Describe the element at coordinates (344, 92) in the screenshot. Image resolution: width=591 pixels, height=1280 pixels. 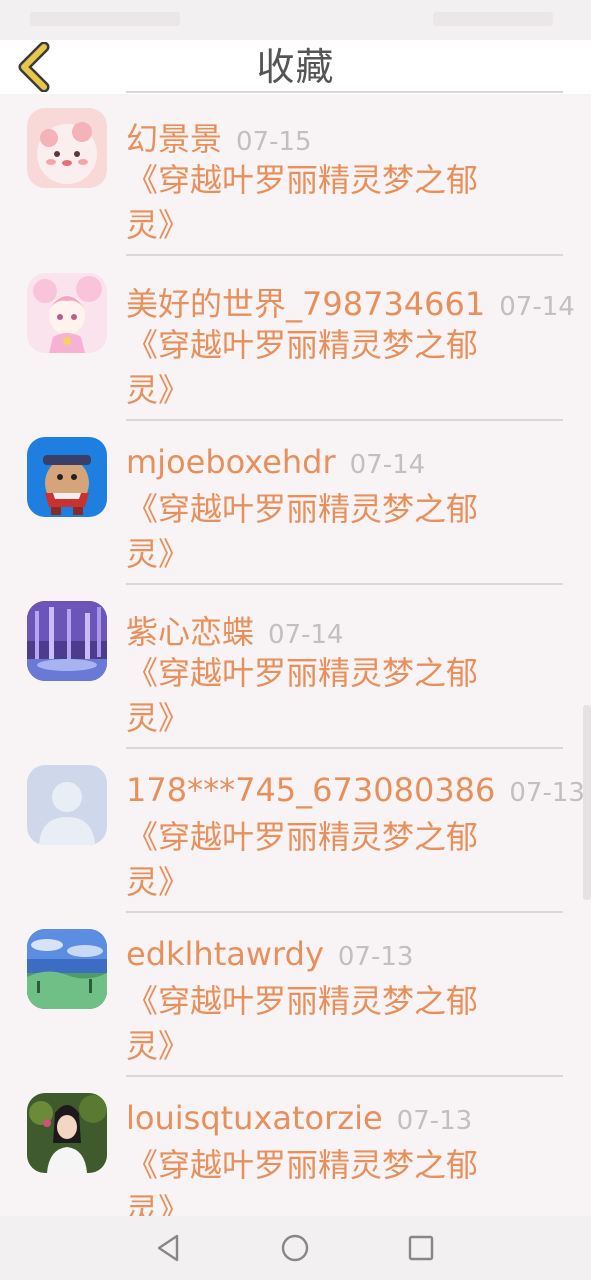
I see `header-divider` at that location.